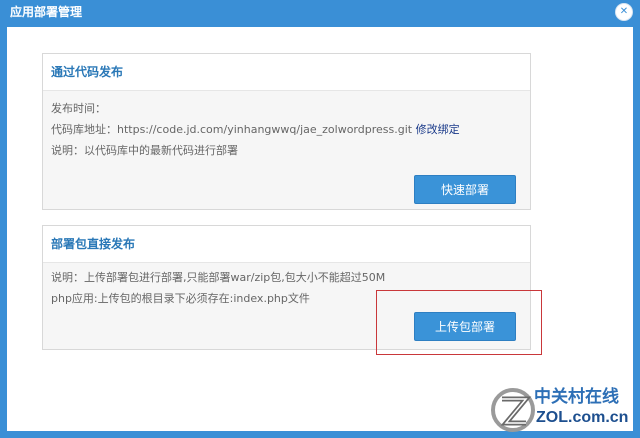  Describe the element at coordinates (582, 417) in the screenshot. I see `watermark-en: ZOL.com.cn` at that location.